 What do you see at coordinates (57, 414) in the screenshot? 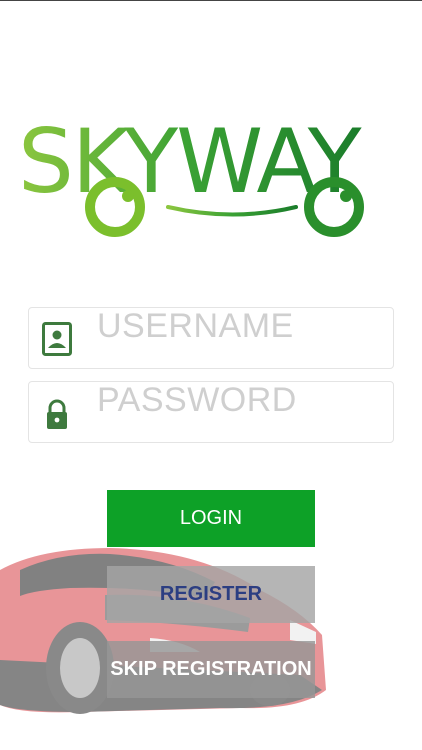
I see `lock-icon` at bounding box center [57, 414].